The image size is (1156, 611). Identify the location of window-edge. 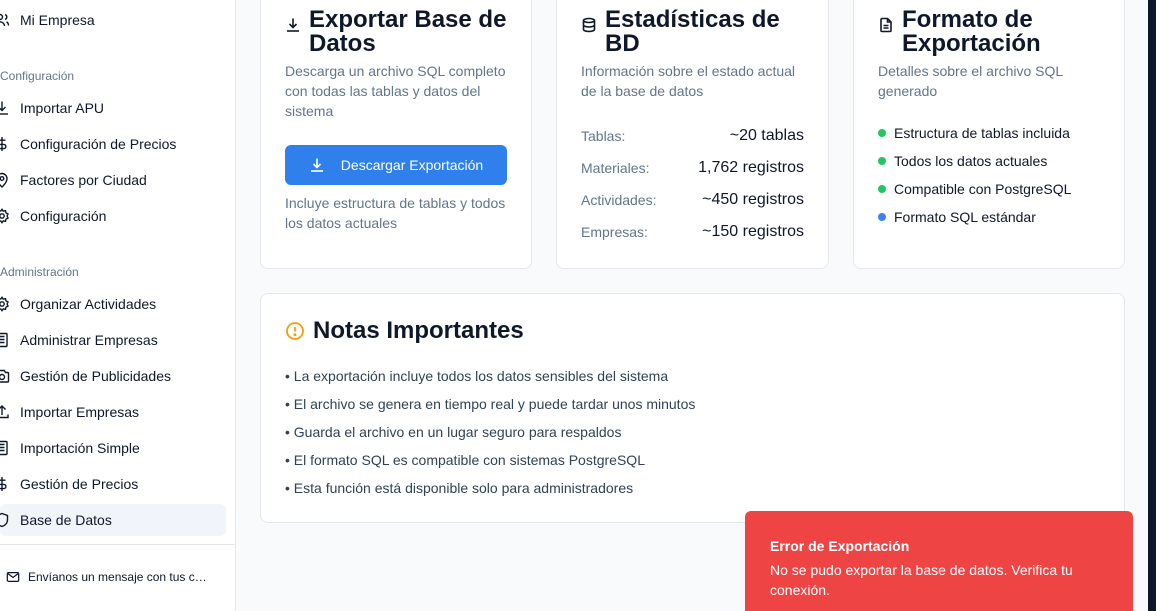
(1152, 305).